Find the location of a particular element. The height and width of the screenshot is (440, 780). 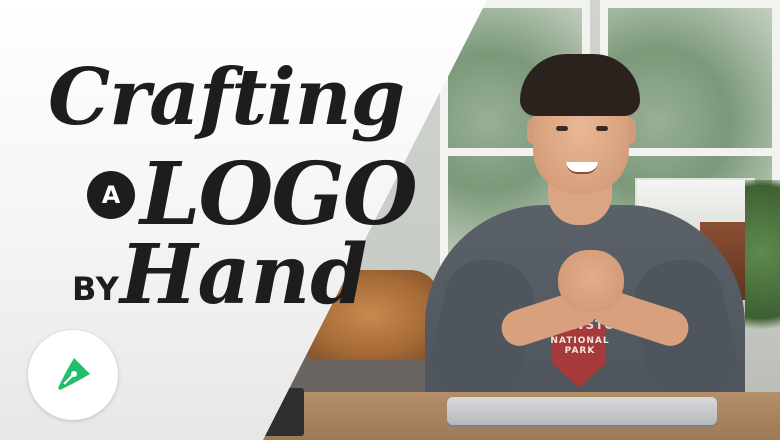

title-a: A is located at coordinates (111, 195).